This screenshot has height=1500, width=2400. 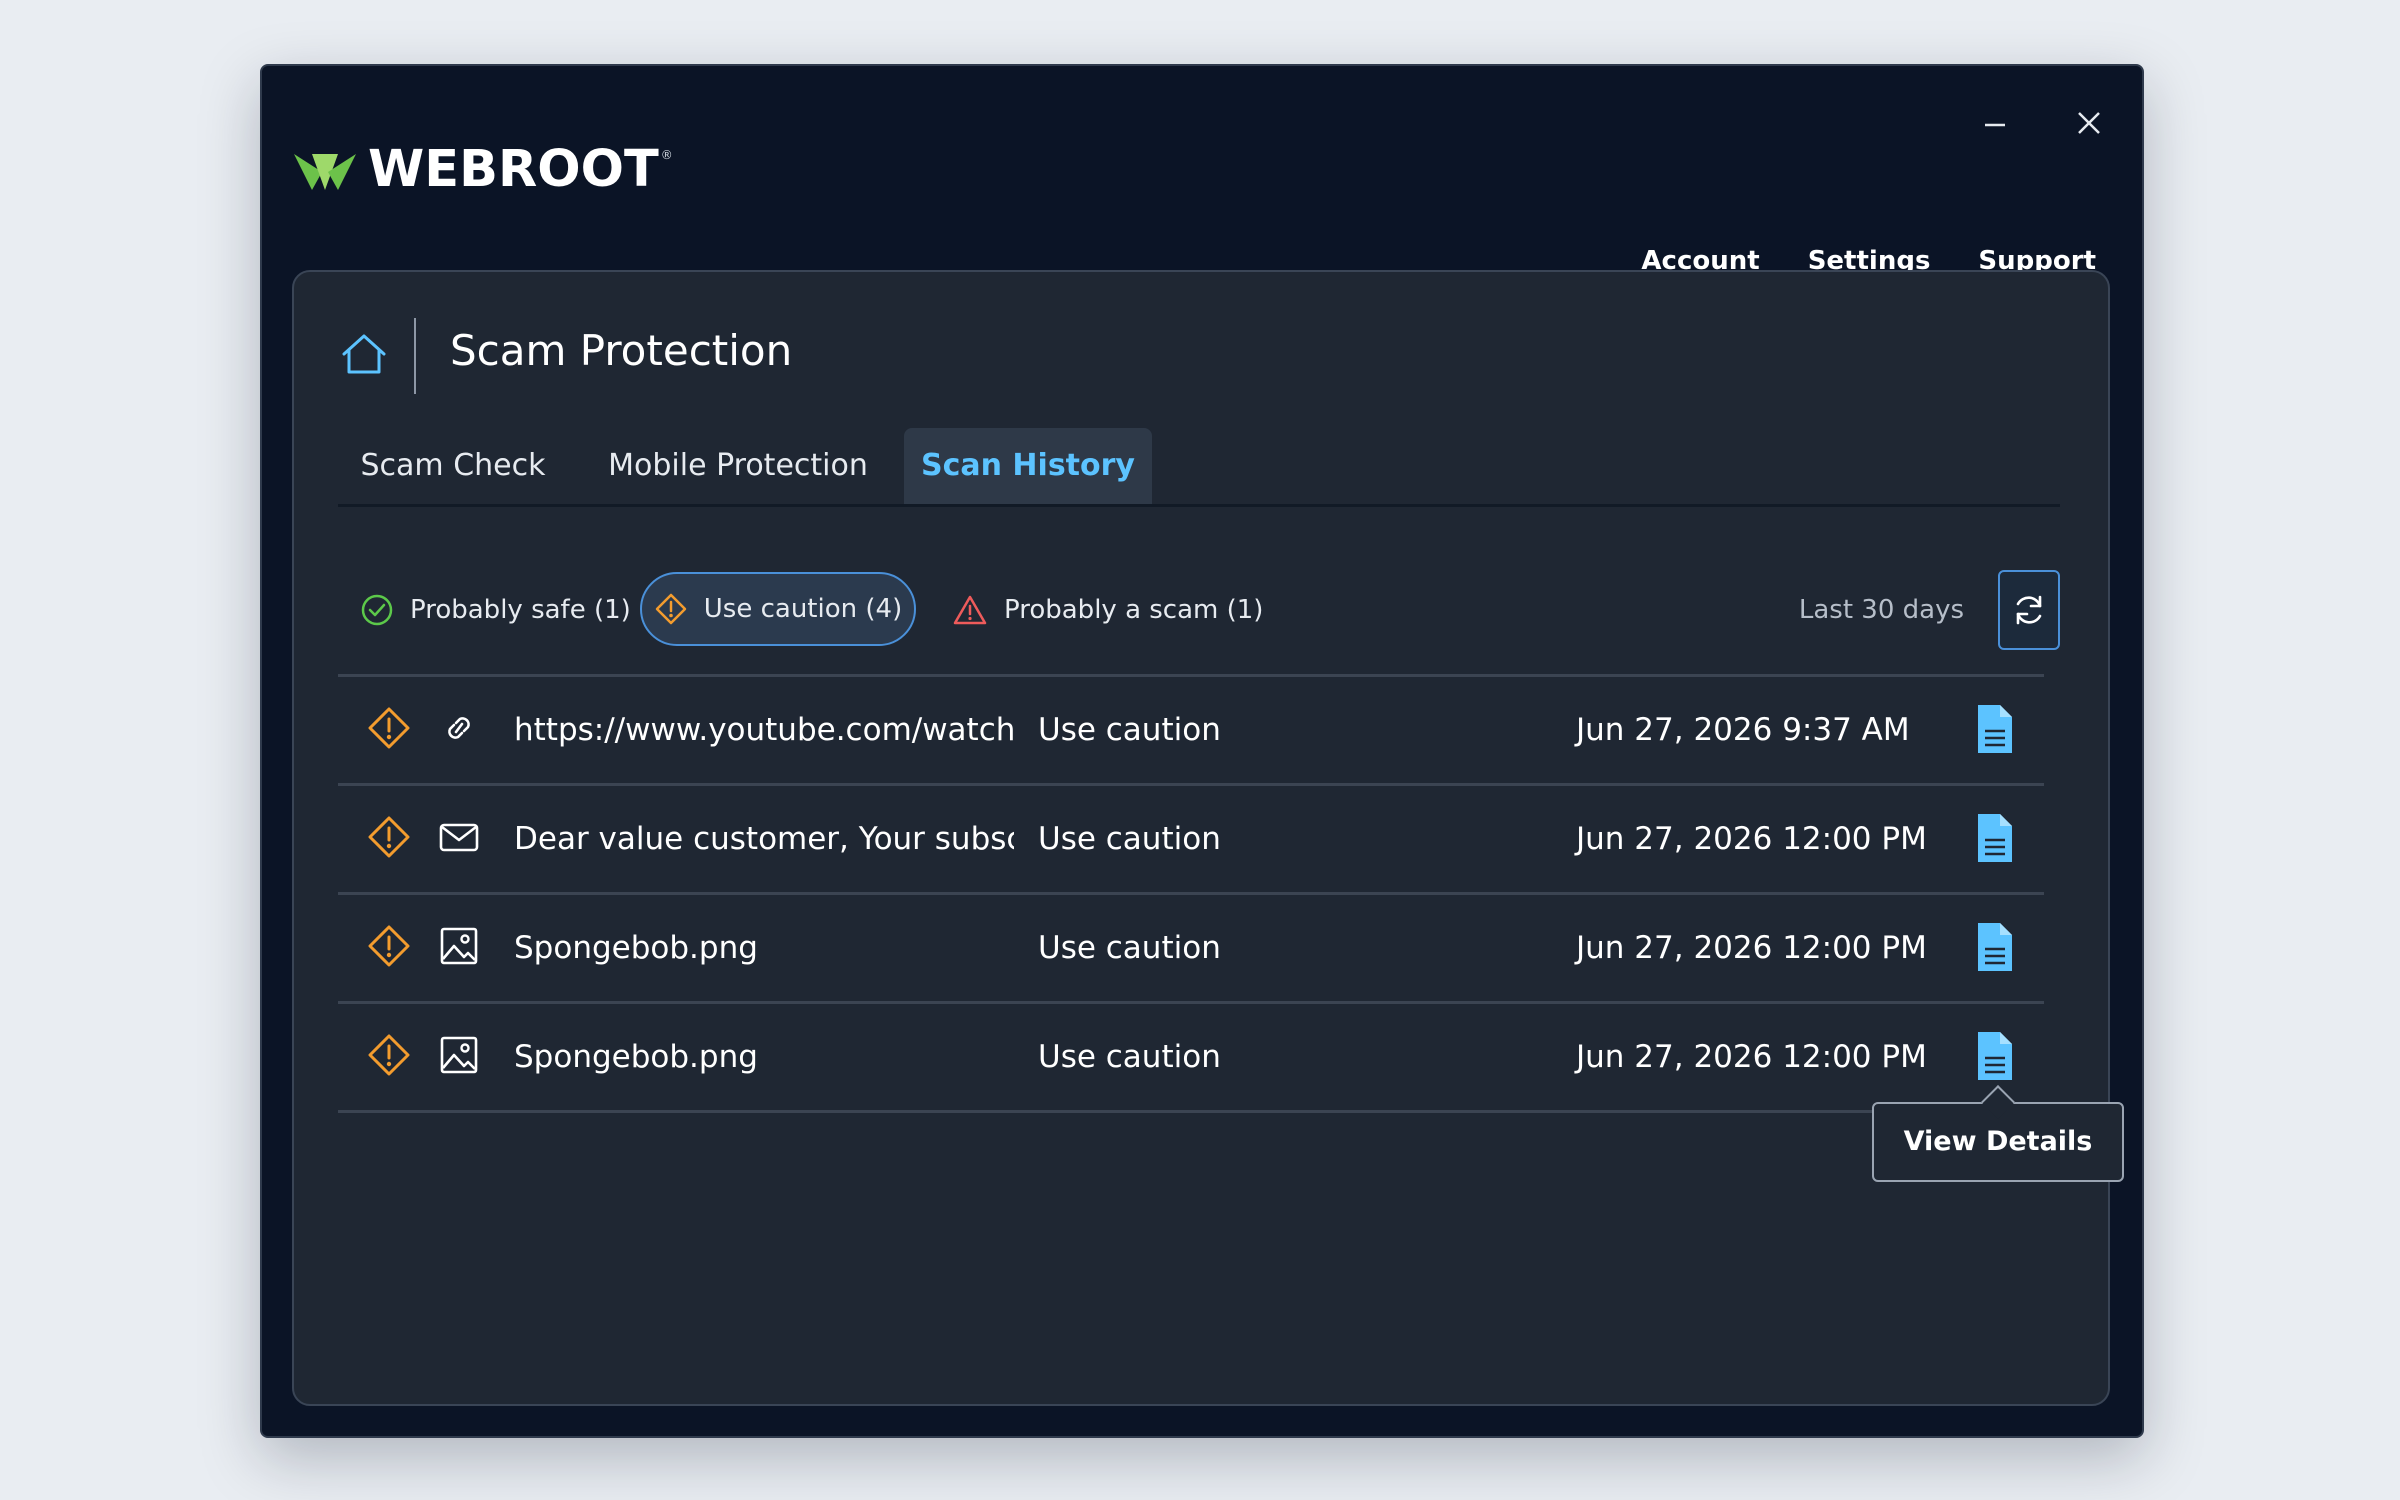 What do you see at coordinates (1743, 730) in the screenshot?
I see `row-date: Jun 27, 2026 9:37 AM` at bounding box center [1743, 730].